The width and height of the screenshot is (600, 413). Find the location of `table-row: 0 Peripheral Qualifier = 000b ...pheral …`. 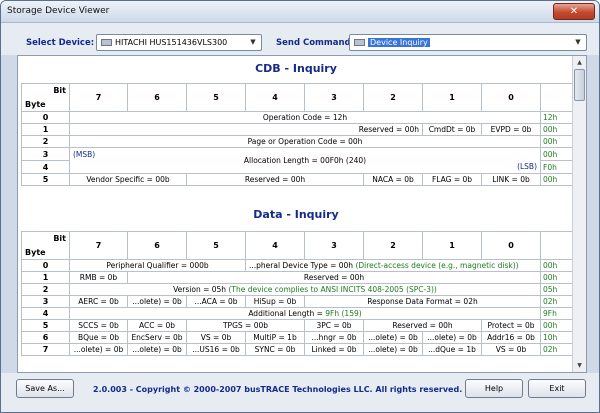

table-row: 0 Peripheral Qualifier = 000b ...pheral … is located at coordinates (297, 265).